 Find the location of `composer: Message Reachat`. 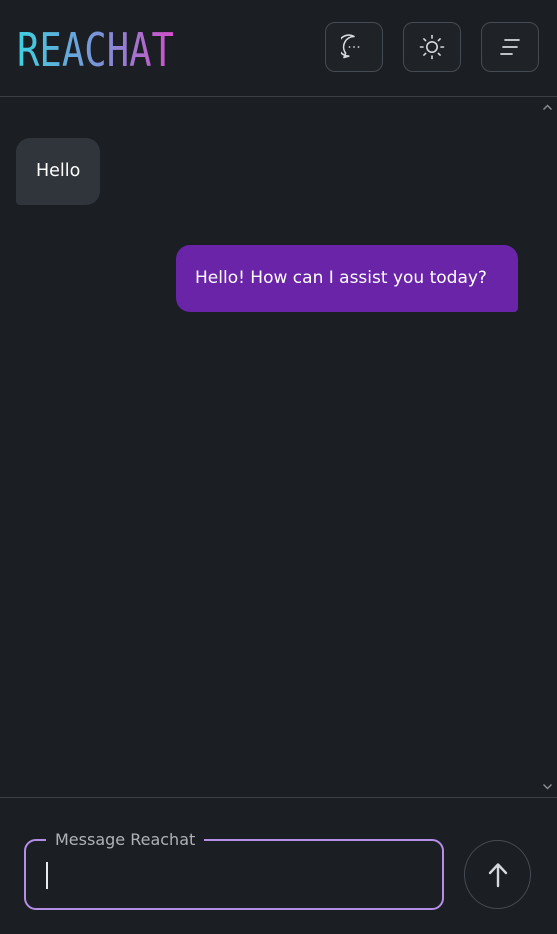

composer: Message Reachat is located at coordinates (278, 865).